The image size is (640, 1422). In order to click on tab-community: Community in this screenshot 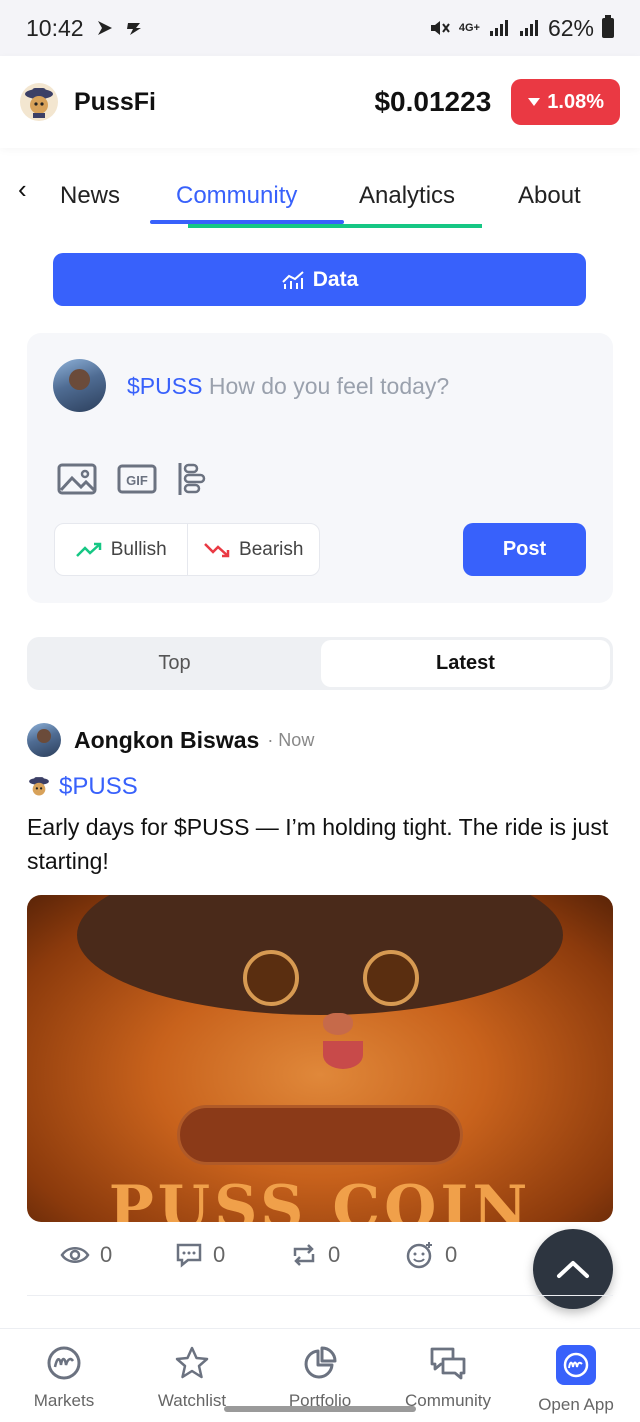, I will do `click(236, 196)`.